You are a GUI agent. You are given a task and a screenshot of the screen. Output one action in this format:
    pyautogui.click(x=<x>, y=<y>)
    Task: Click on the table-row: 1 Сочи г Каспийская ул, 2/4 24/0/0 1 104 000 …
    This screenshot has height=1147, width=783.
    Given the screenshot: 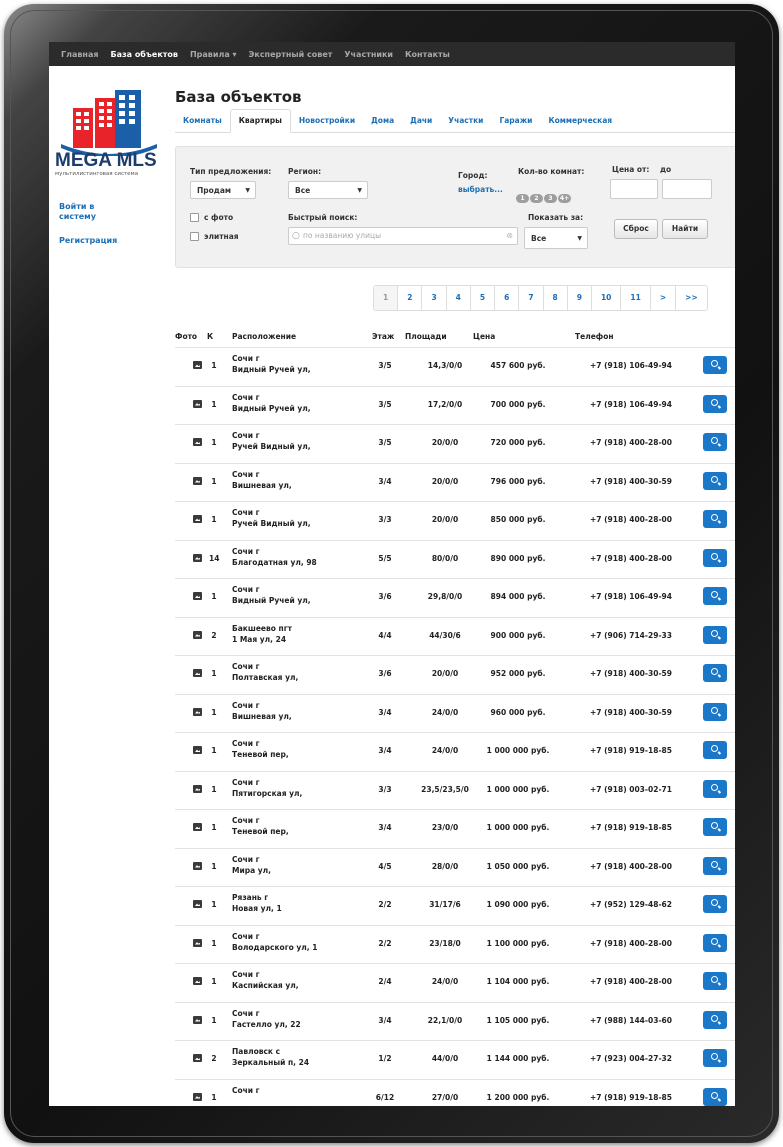 What is the action you would take?
    pyautogui.click(x=455, y=983)
    